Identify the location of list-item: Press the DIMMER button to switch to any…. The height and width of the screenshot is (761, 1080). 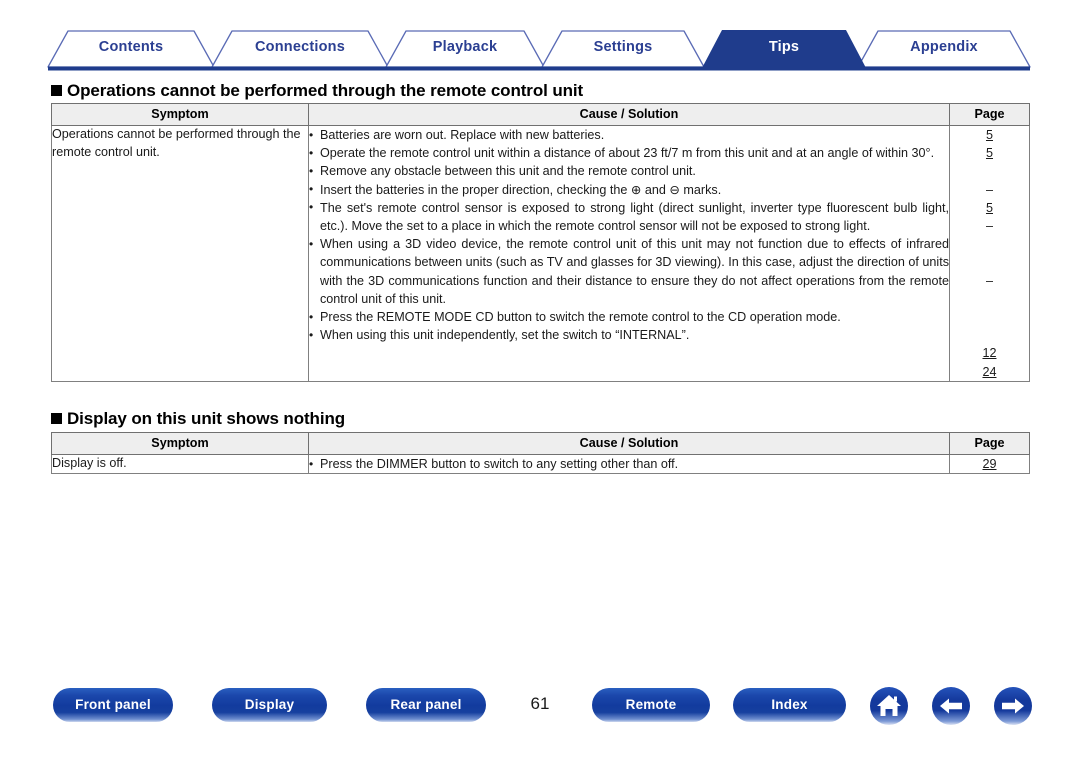
(629, 463).